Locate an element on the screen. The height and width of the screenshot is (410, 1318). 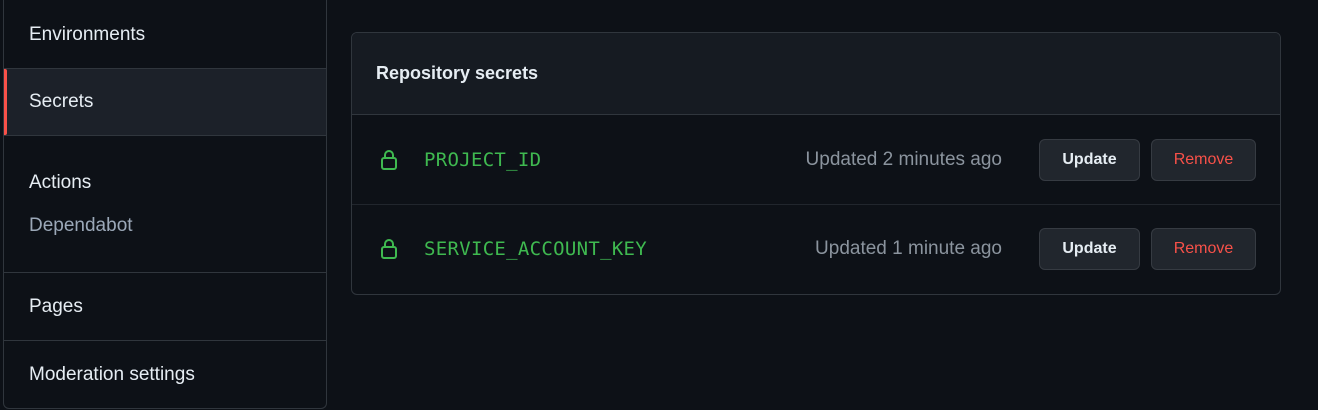
secret-updated-time: Updated 2 minutes ago is located at coordinates (903, 159).